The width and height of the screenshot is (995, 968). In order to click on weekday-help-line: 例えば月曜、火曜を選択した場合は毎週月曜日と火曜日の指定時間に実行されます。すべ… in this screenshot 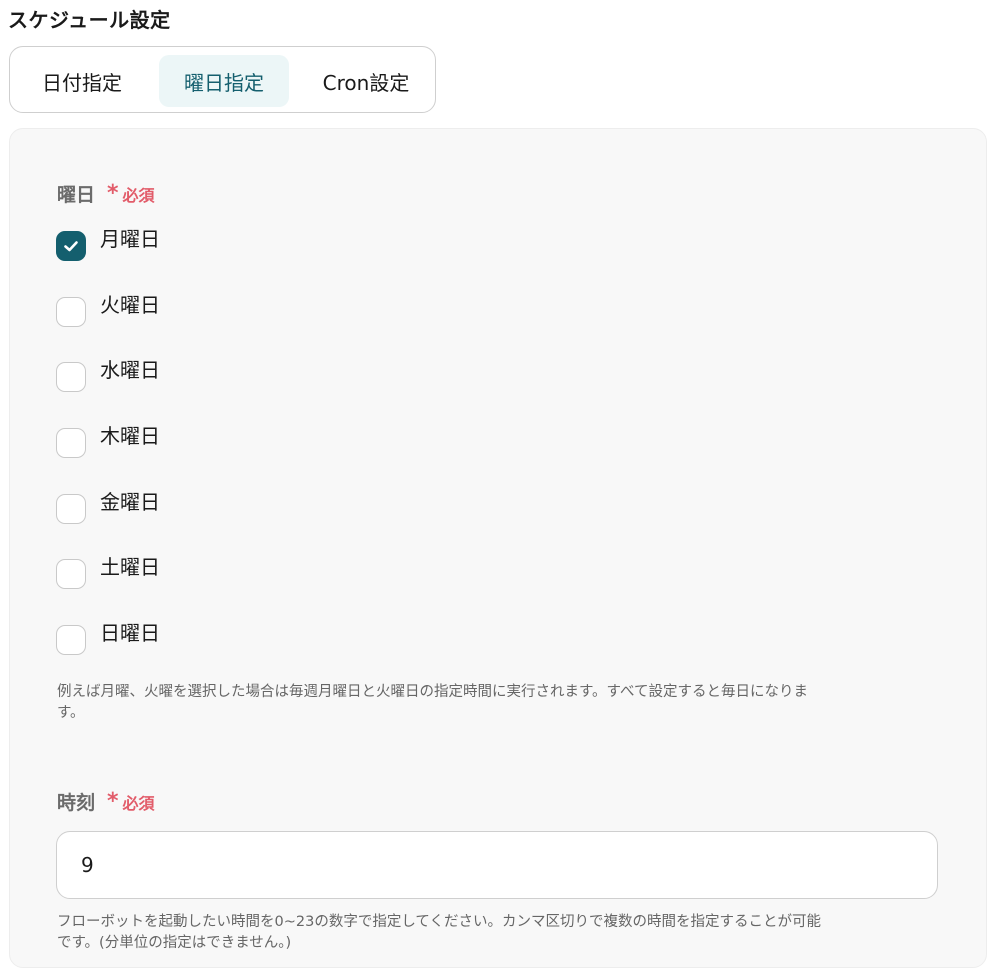, I will do `click(432, 692)`.